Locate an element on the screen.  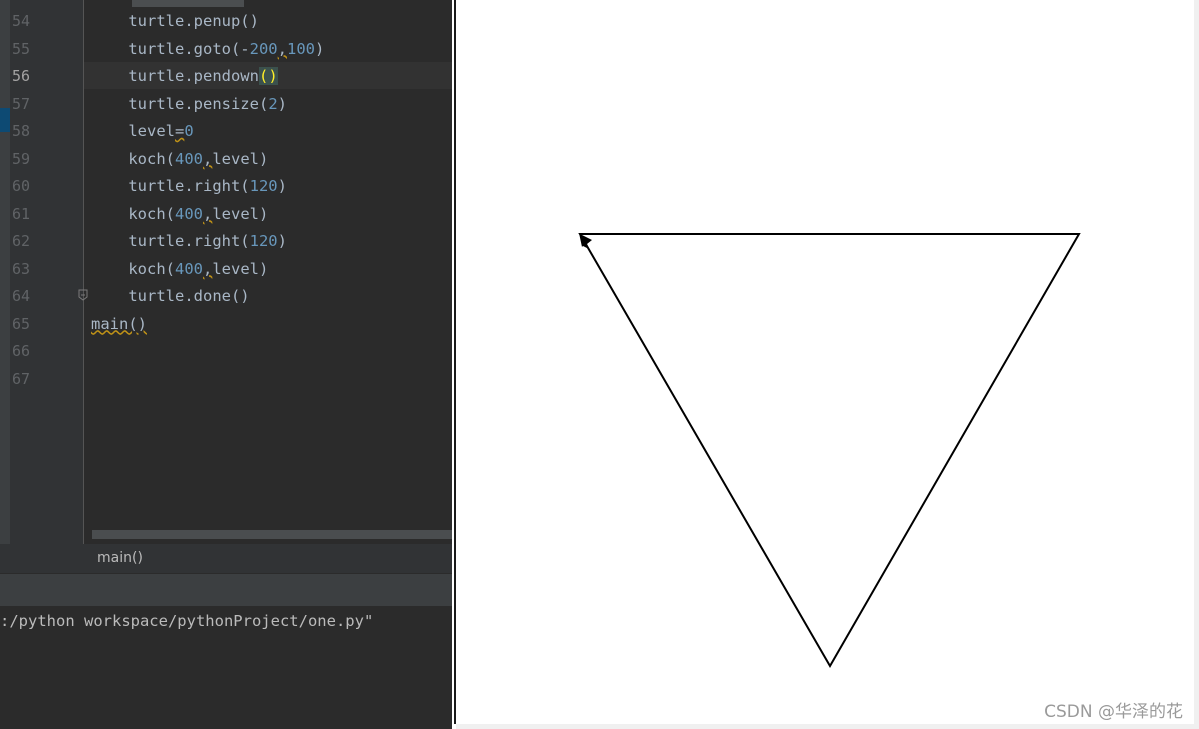
line-number: 66 is located at coordinates (21, 351).